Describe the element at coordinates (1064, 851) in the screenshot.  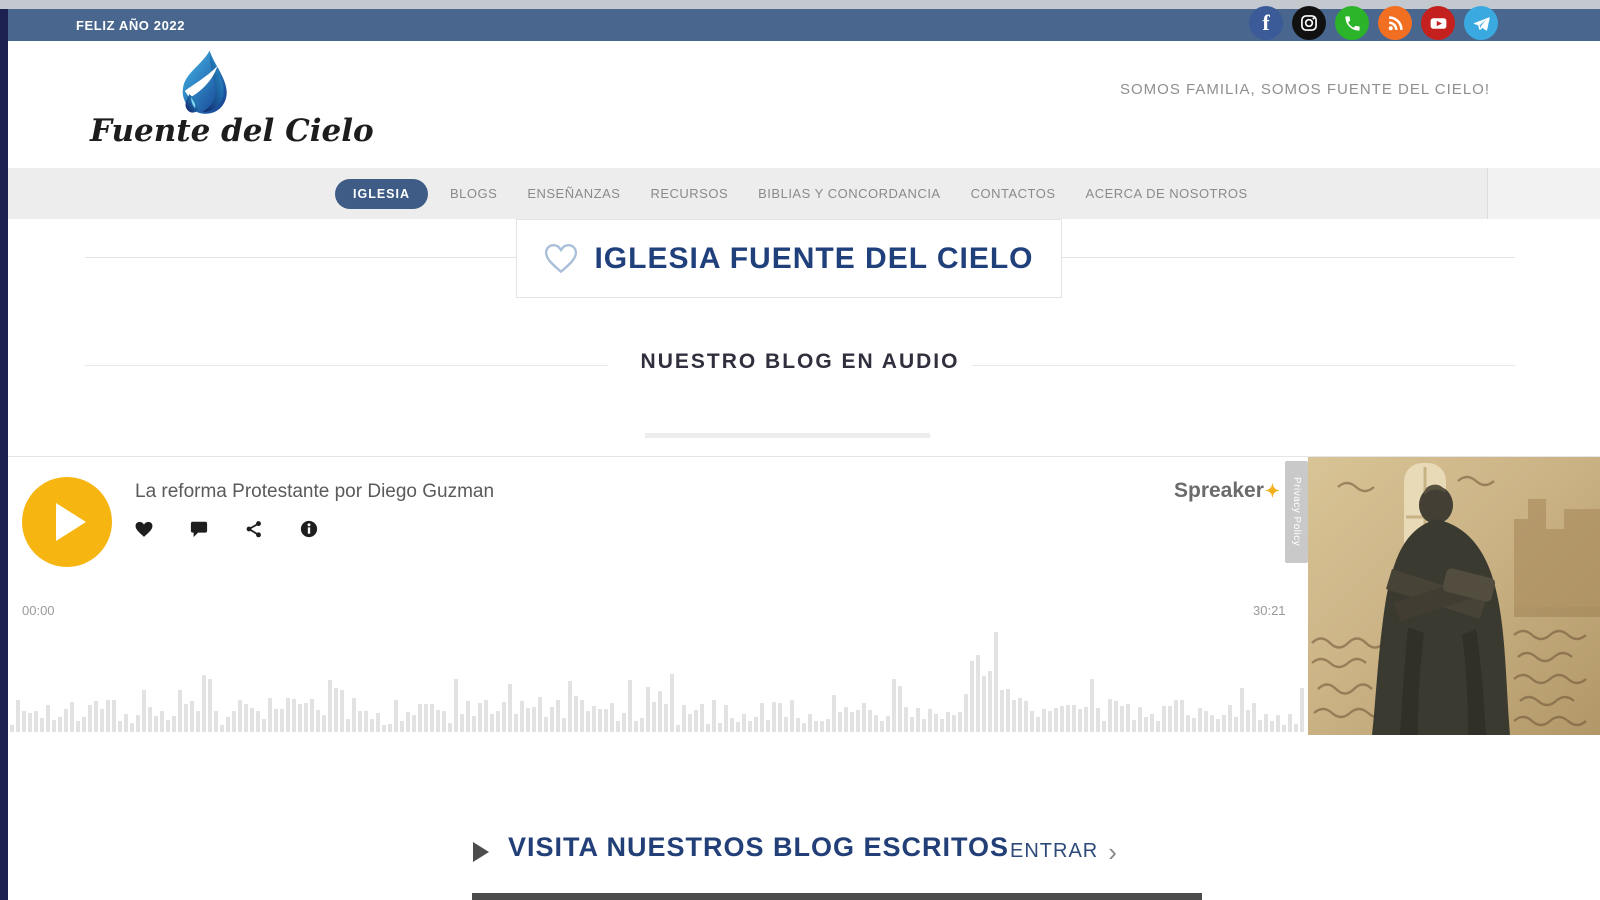
I see `entrar-link: ENTRAR ›` at that location.